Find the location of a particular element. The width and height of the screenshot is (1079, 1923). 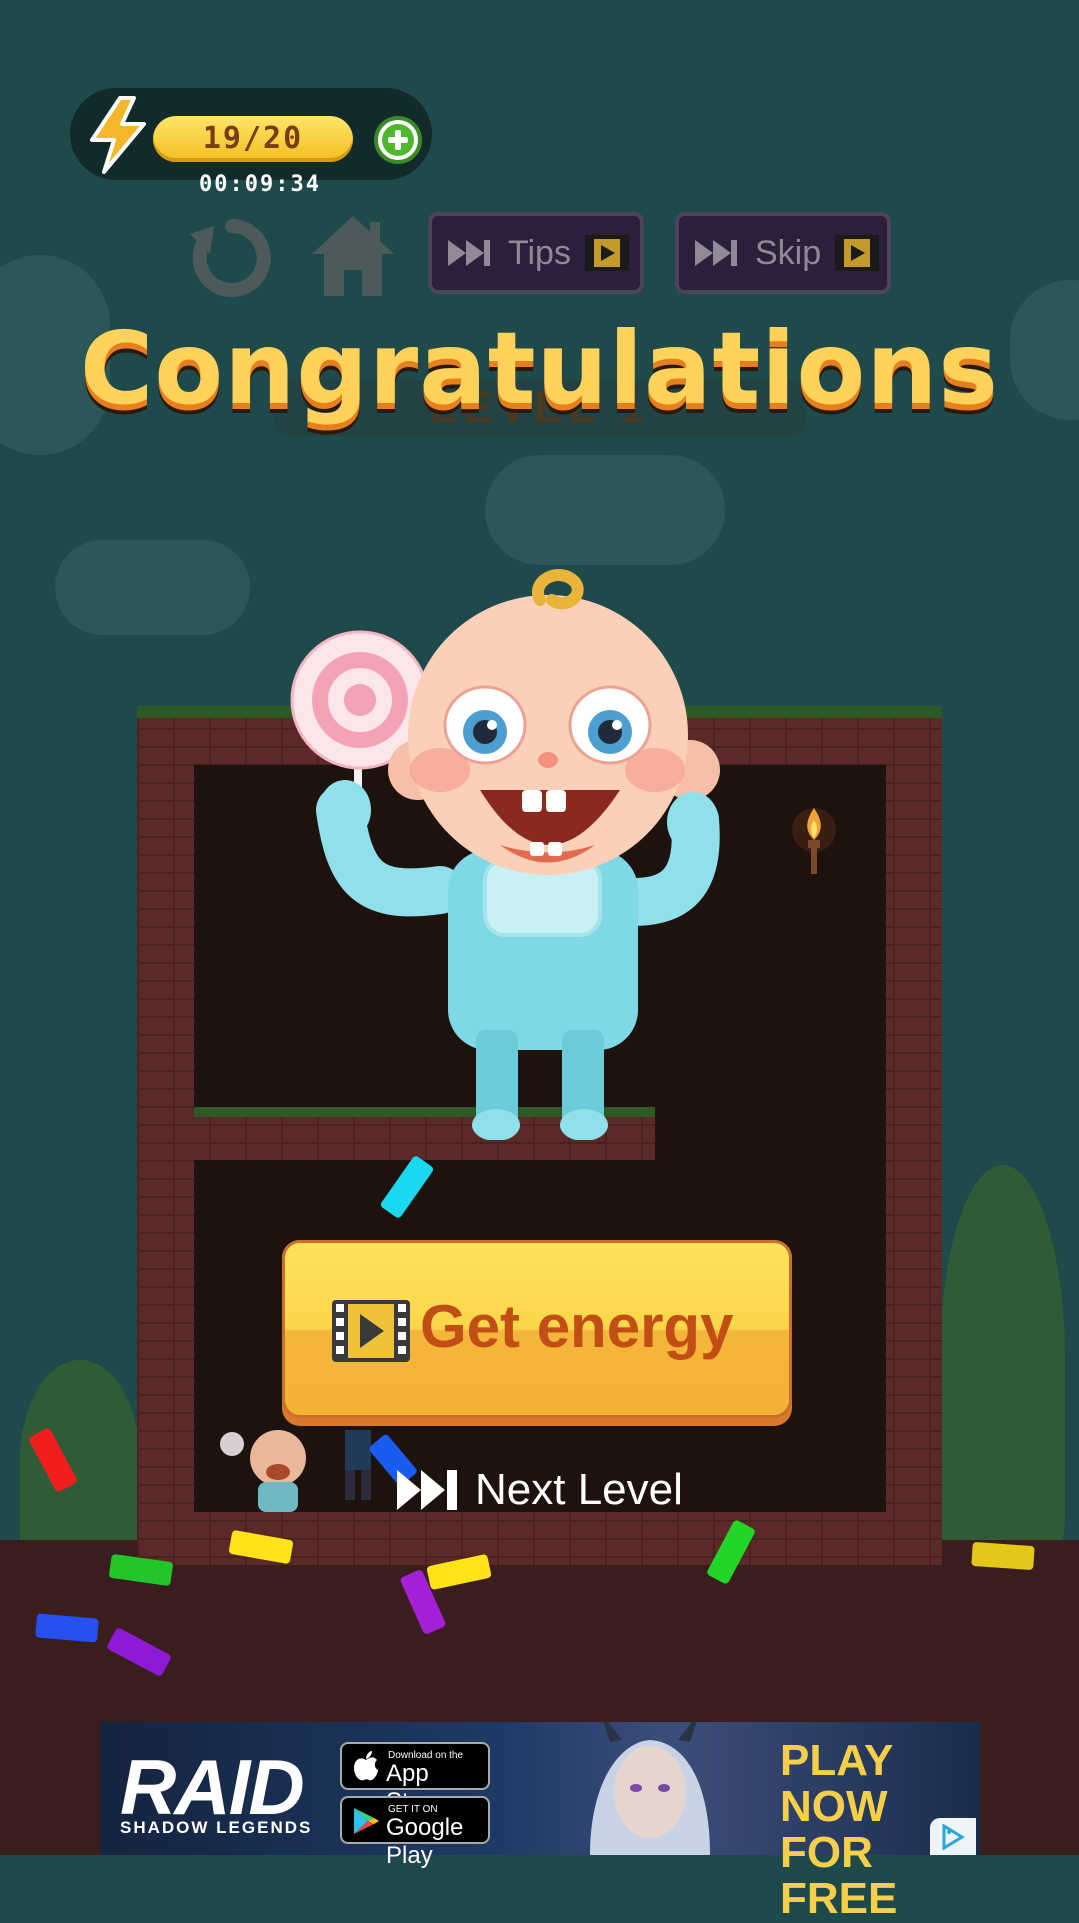

ad-brand-sub: SHADOW LEGENDS is located at coordinates (216, 1827).